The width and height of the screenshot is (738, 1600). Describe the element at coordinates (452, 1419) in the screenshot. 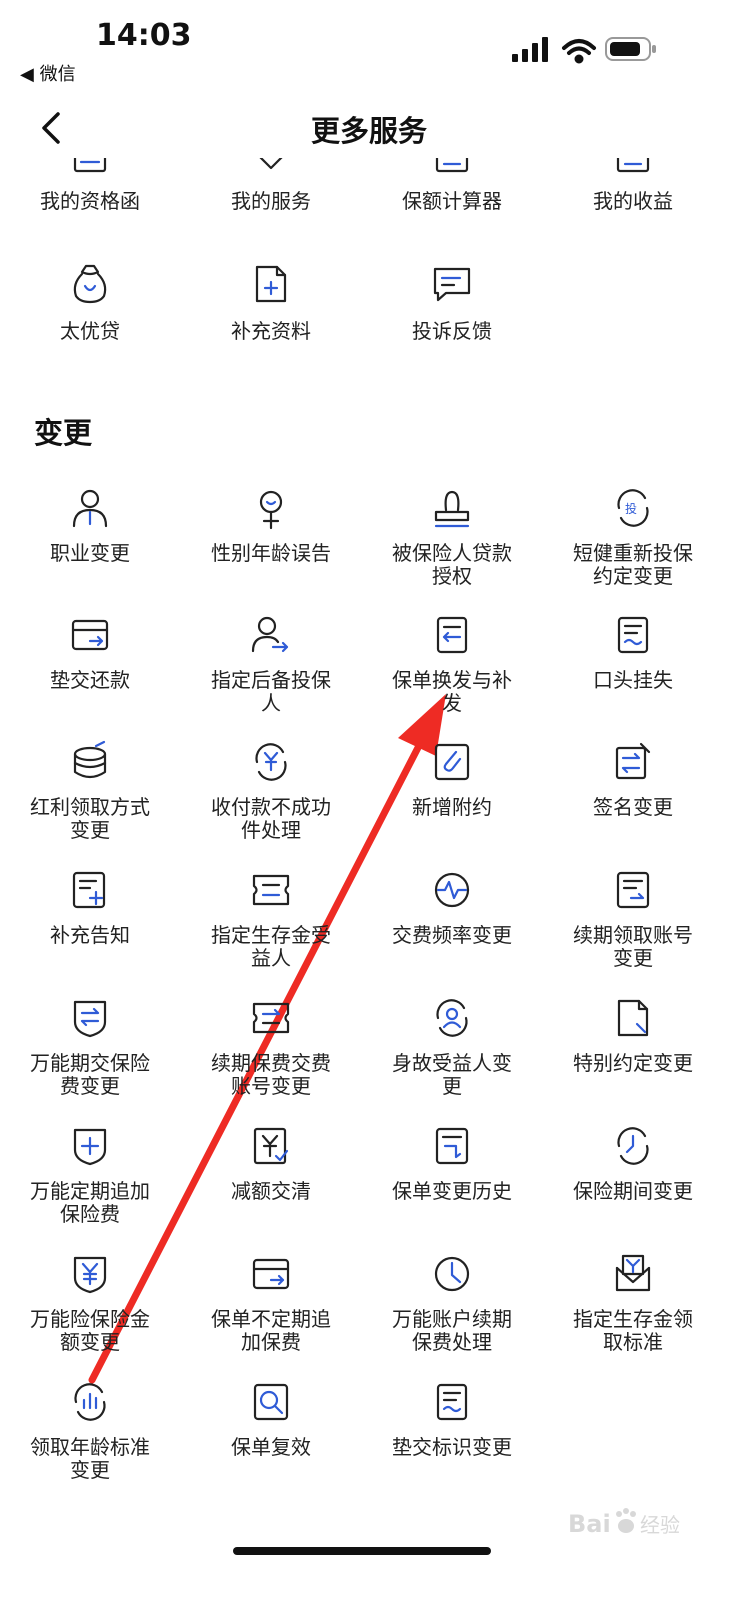

I see `change-item-31: 垫交标识变更` at that location.